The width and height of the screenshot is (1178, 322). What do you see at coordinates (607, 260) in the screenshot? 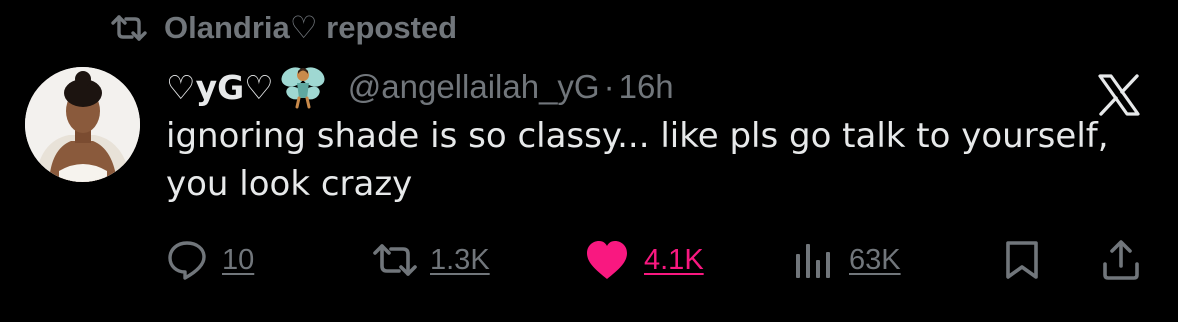
I see `heart-icon` at bounding box center [607, 260].